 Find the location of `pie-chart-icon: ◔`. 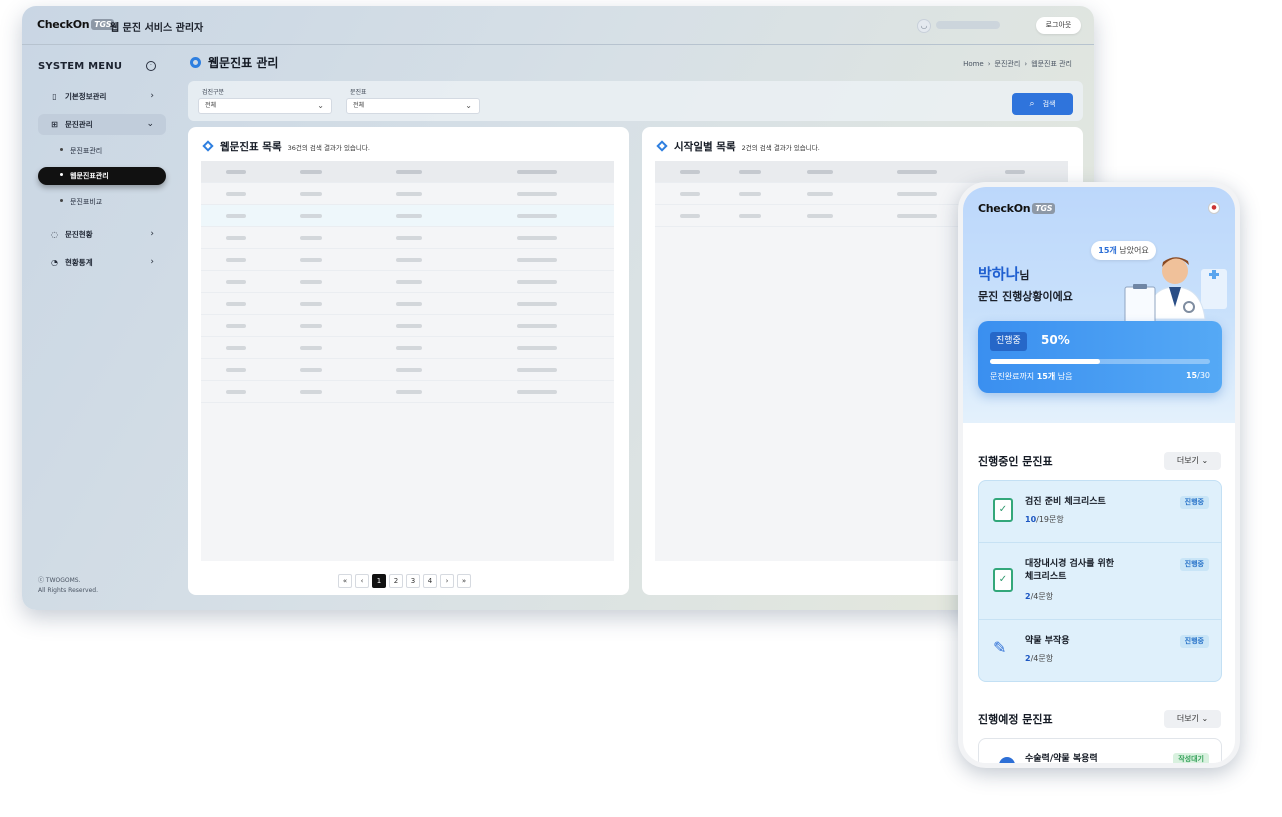

pie-chart-icon: ◔ is located at coordinates (54, 262).